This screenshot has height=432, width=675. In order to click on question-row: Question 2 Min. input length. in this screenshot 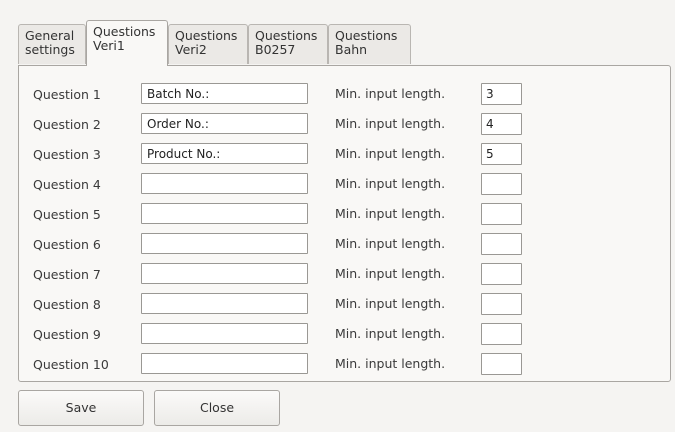, I will do `click(344, 125)`.